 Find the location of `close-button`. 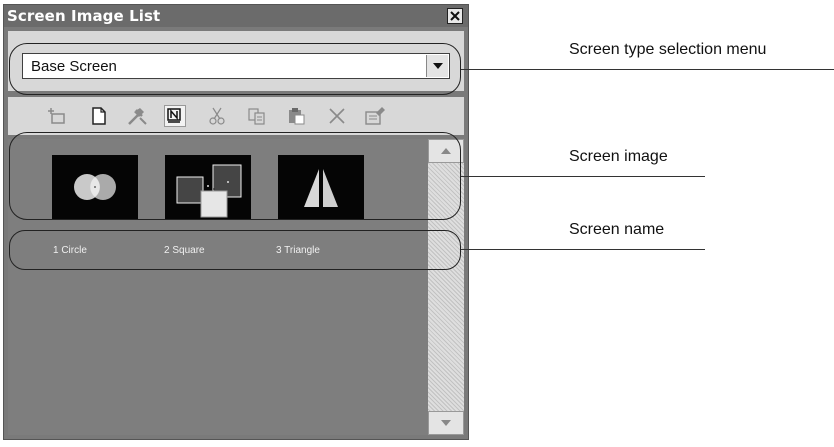

close-button is located at coordinates (455, 16).